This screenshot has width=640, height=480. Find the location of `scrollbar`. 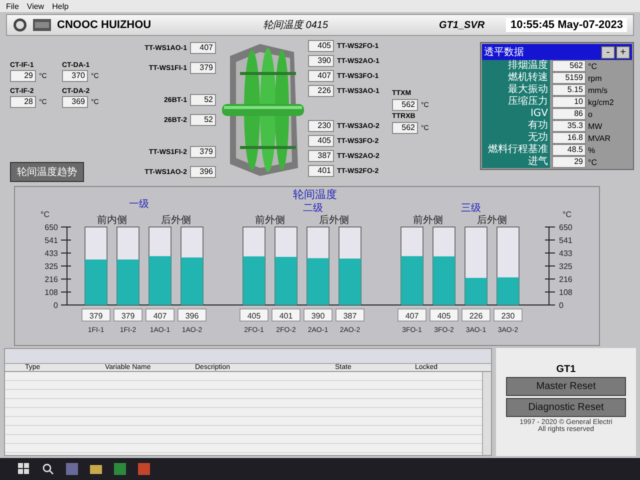

scrollbar is located at coordinates (486, 413).